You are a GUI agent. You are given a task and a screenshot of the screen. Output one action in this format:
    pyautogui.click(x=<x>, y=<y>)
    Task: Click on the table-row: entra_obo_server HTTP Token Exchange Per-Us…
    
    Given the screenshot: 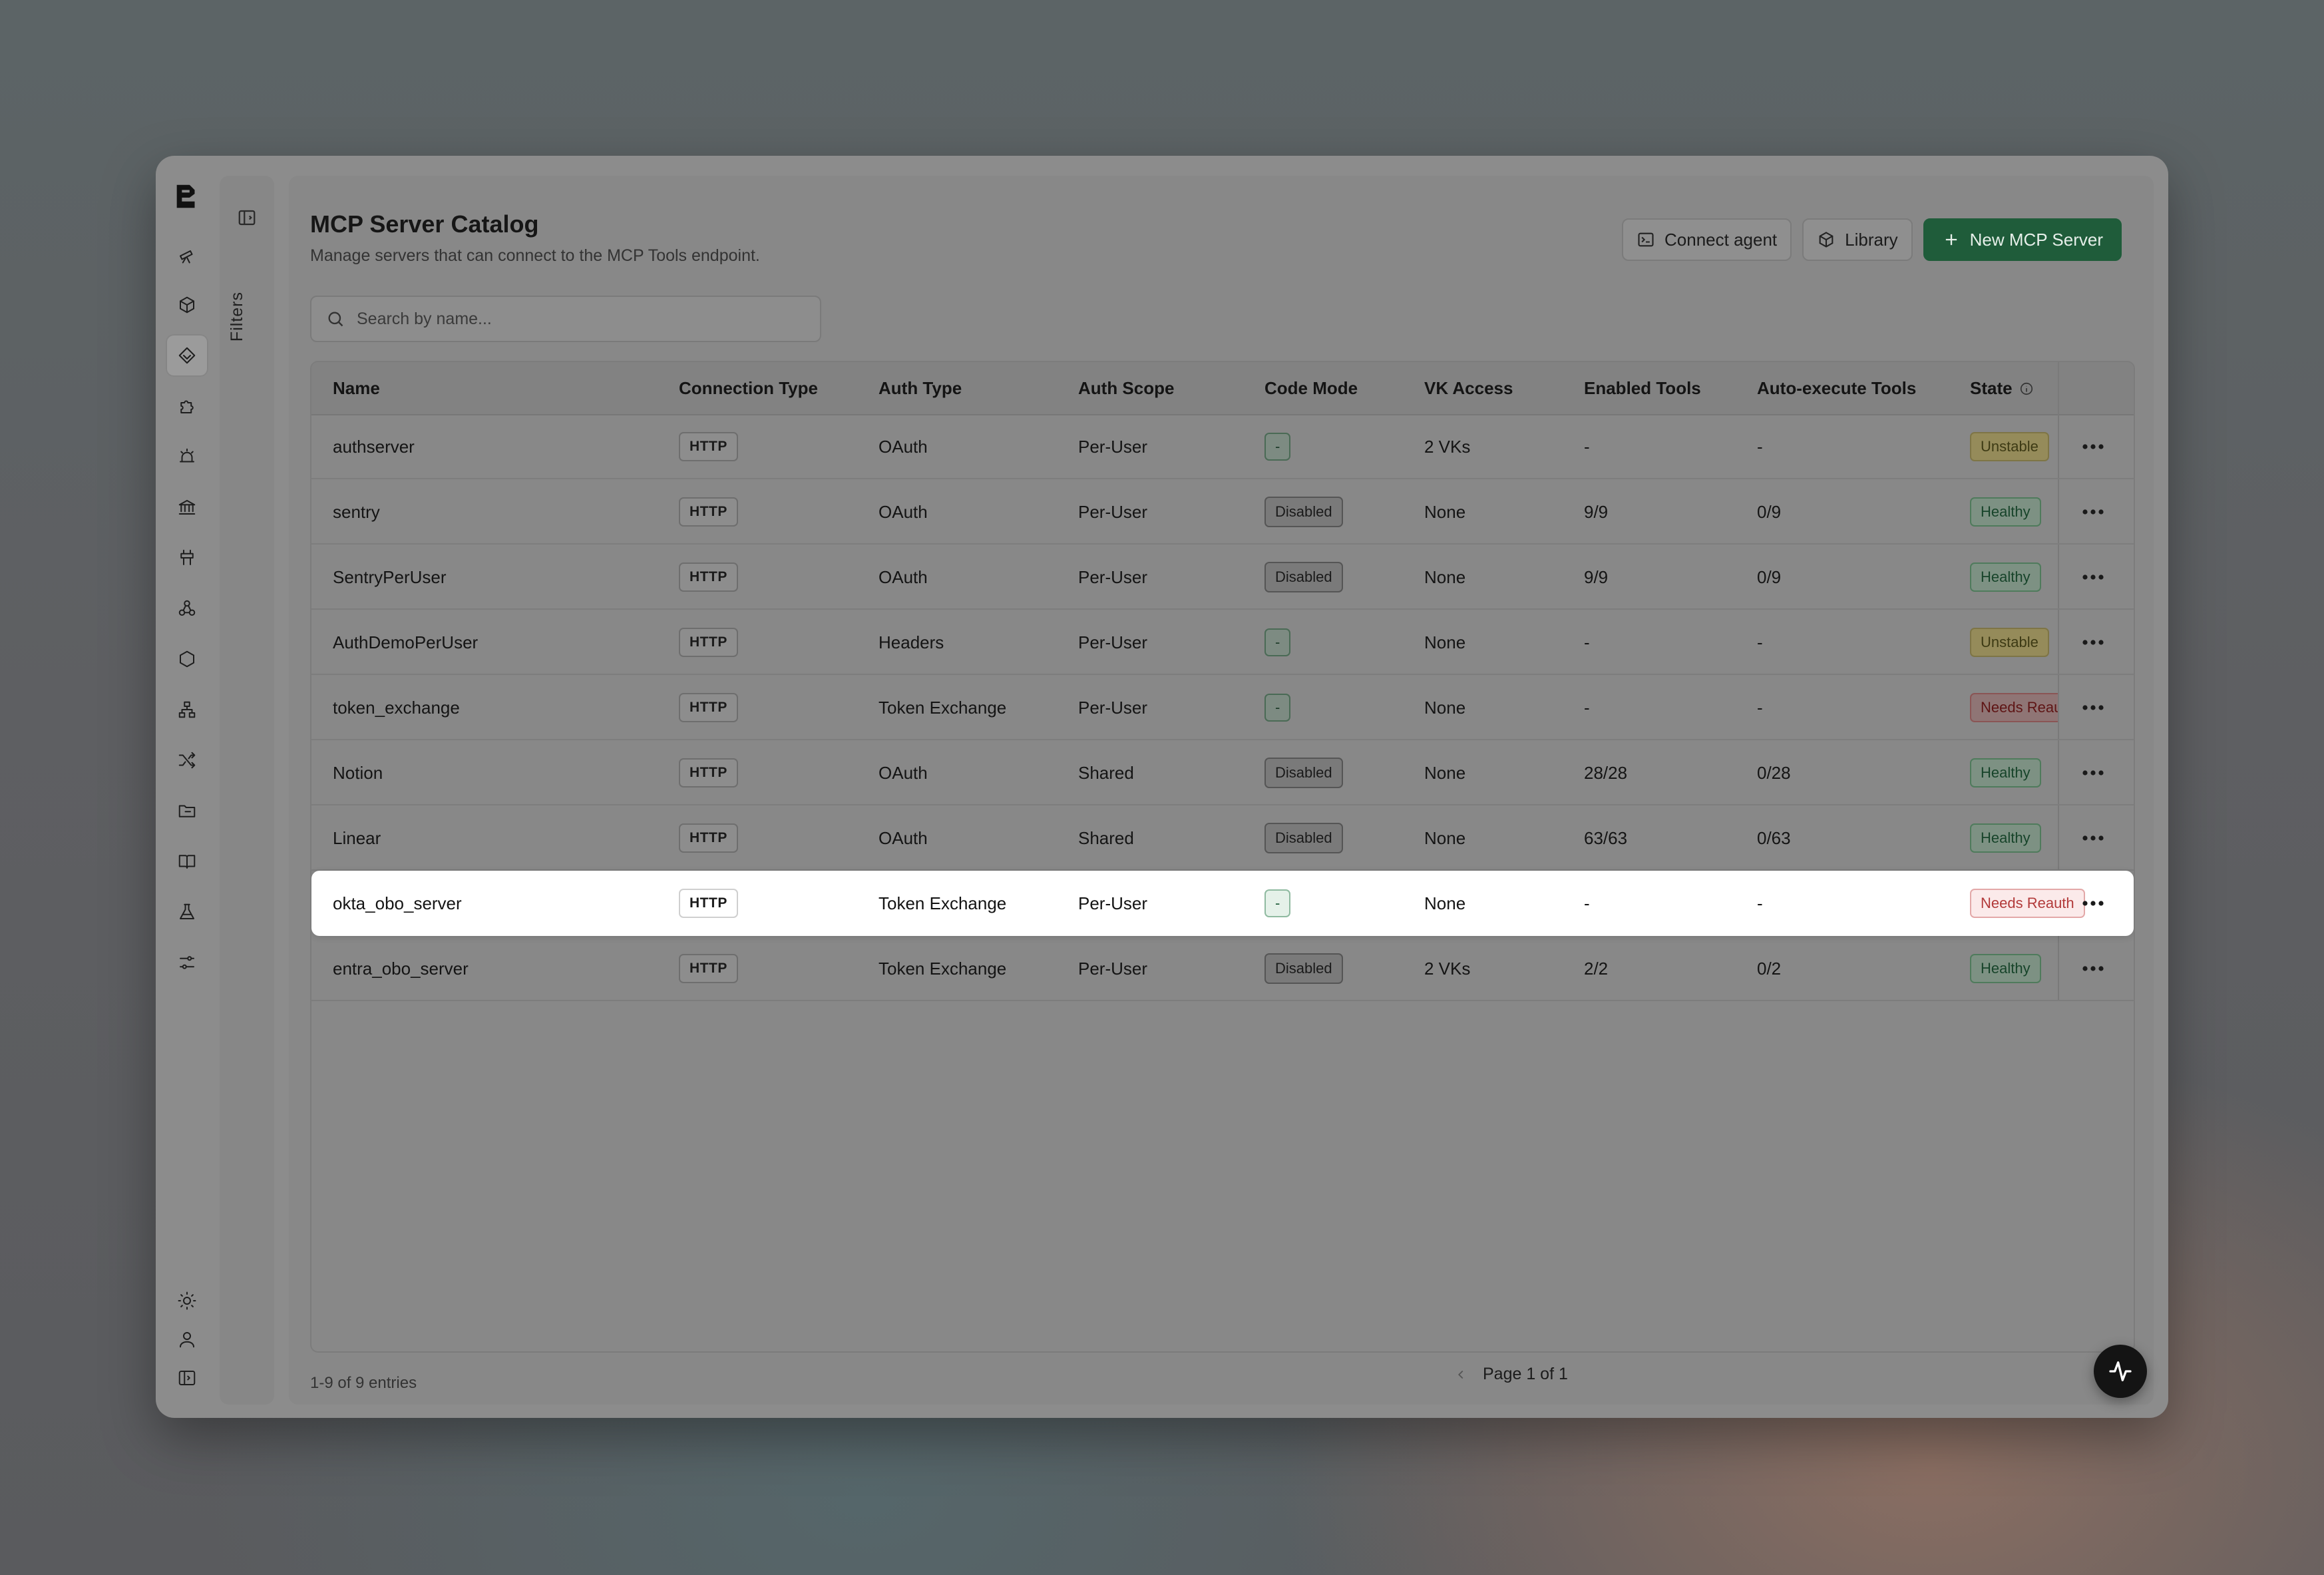 What is the action you would take?
    pyautogui.click(x=1222, y=968)
    